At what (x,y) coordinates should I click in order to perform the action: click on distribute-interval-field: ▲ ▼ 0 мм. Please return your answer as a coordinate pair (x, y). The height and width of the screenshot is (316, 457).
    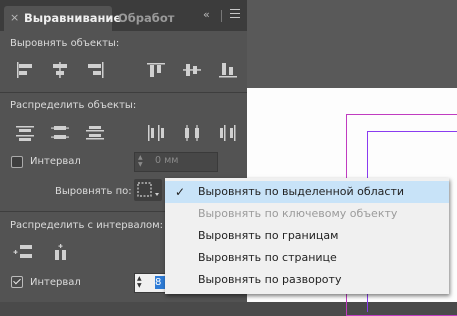
    Looking at the image, I should click on (176, 162).